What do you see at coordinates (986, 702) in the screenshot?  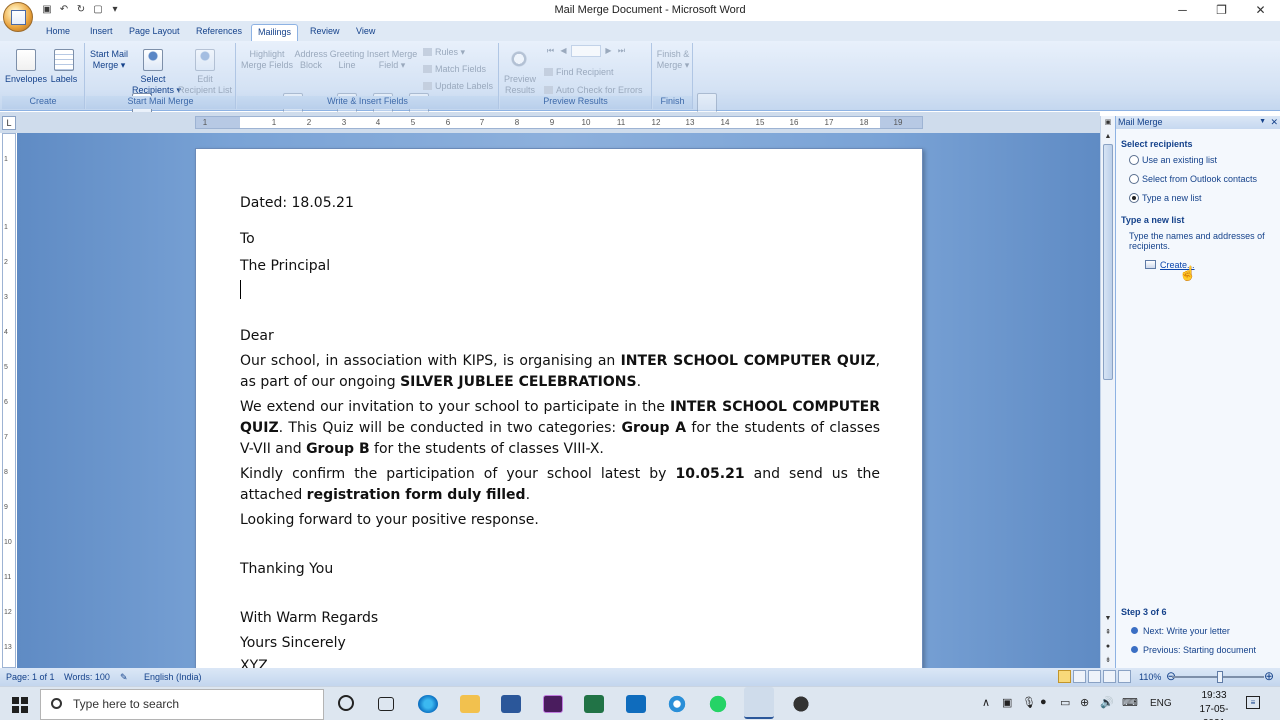 I see `tray-chevron-icon: ∧` at bounding box center [986, 702].